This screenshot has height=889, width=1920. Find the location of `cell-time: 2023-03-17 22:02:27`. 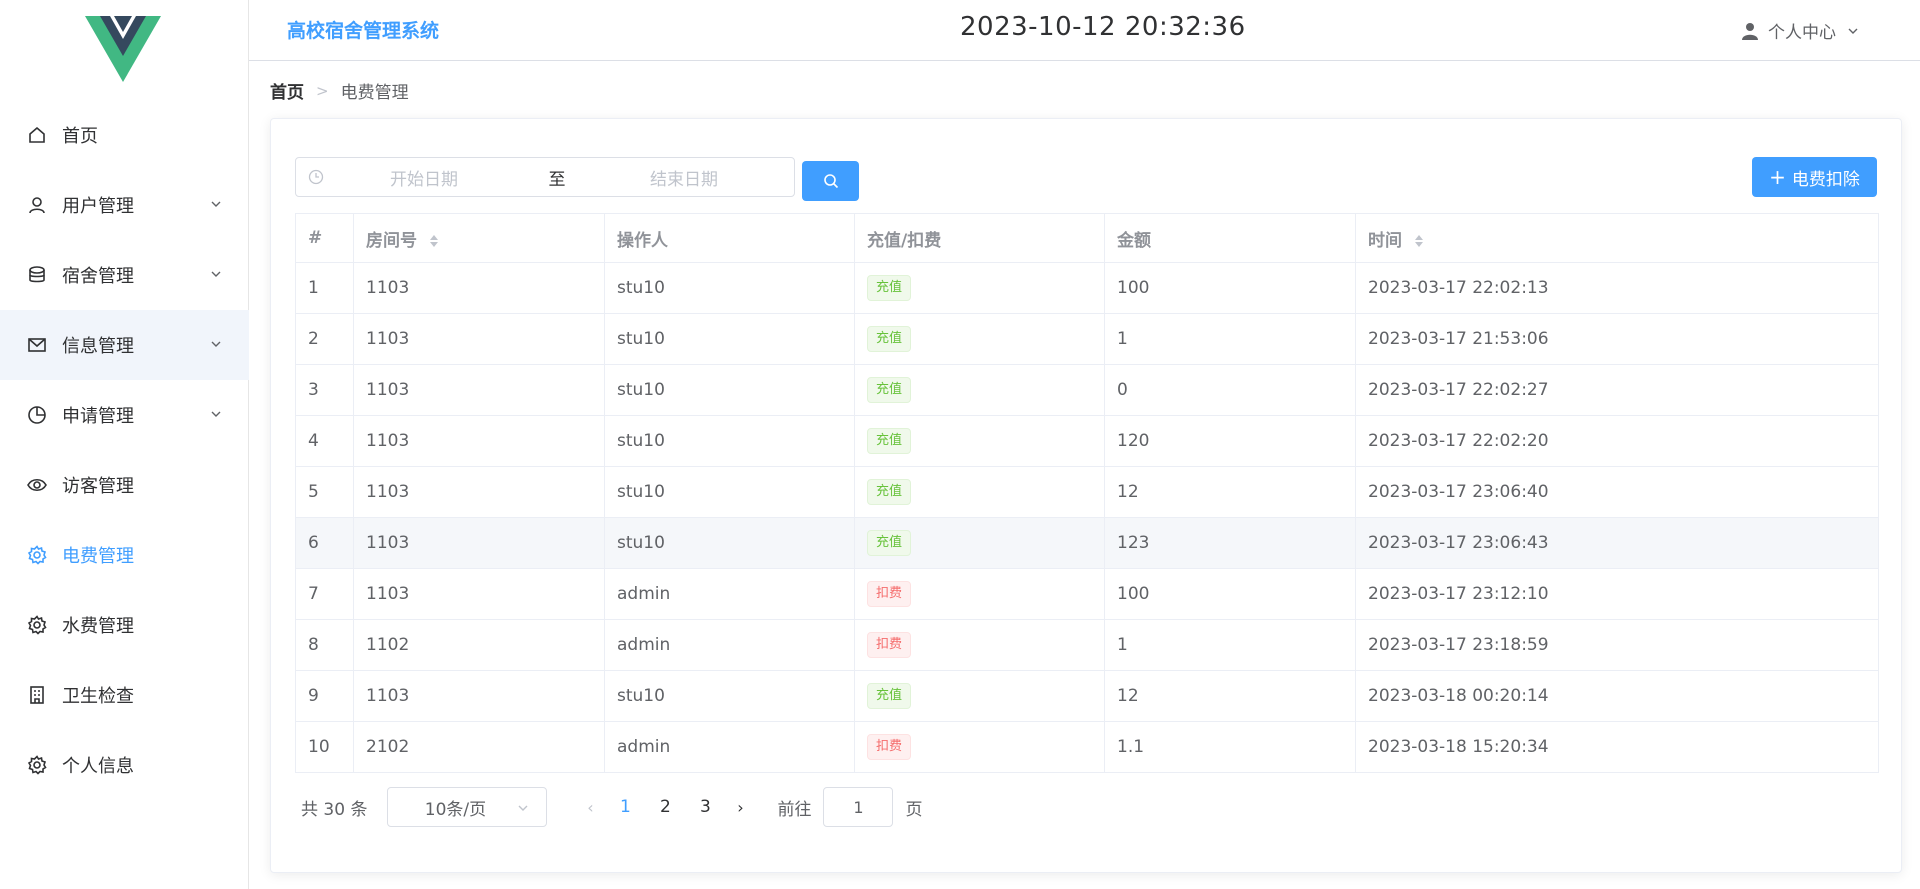

cell-time: 2023-03-17 22:02:27 is located at coordinates (1617, 390).